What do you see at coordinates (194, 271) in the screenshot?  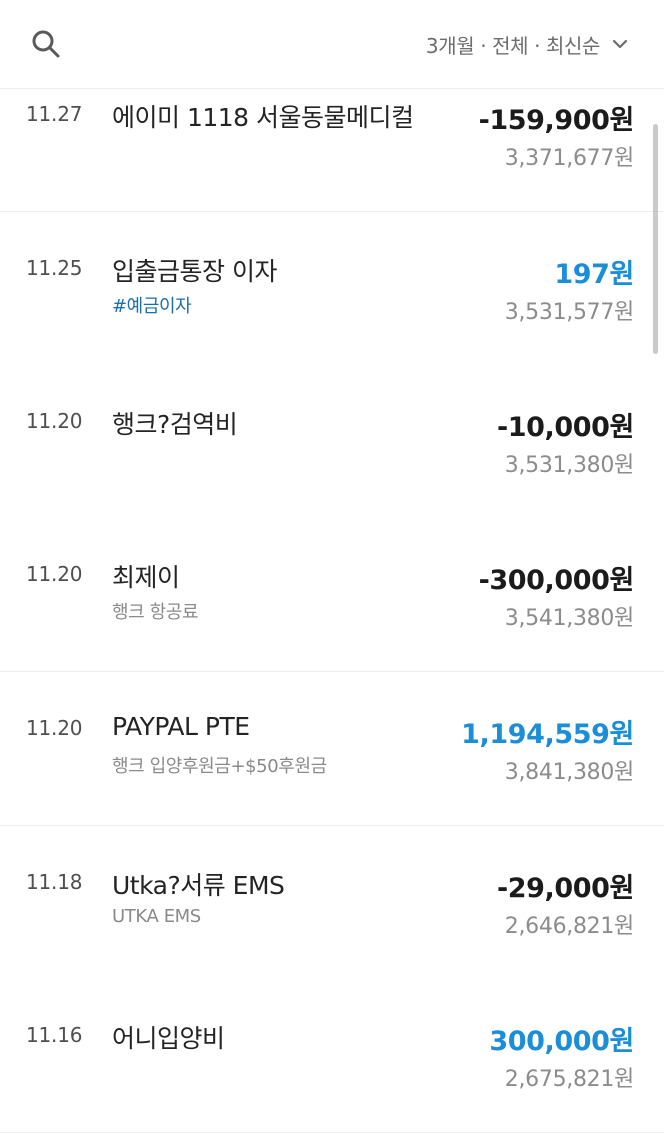 I see `transaction-title: 입출금통장 이자` at bounding box center [194, 271].